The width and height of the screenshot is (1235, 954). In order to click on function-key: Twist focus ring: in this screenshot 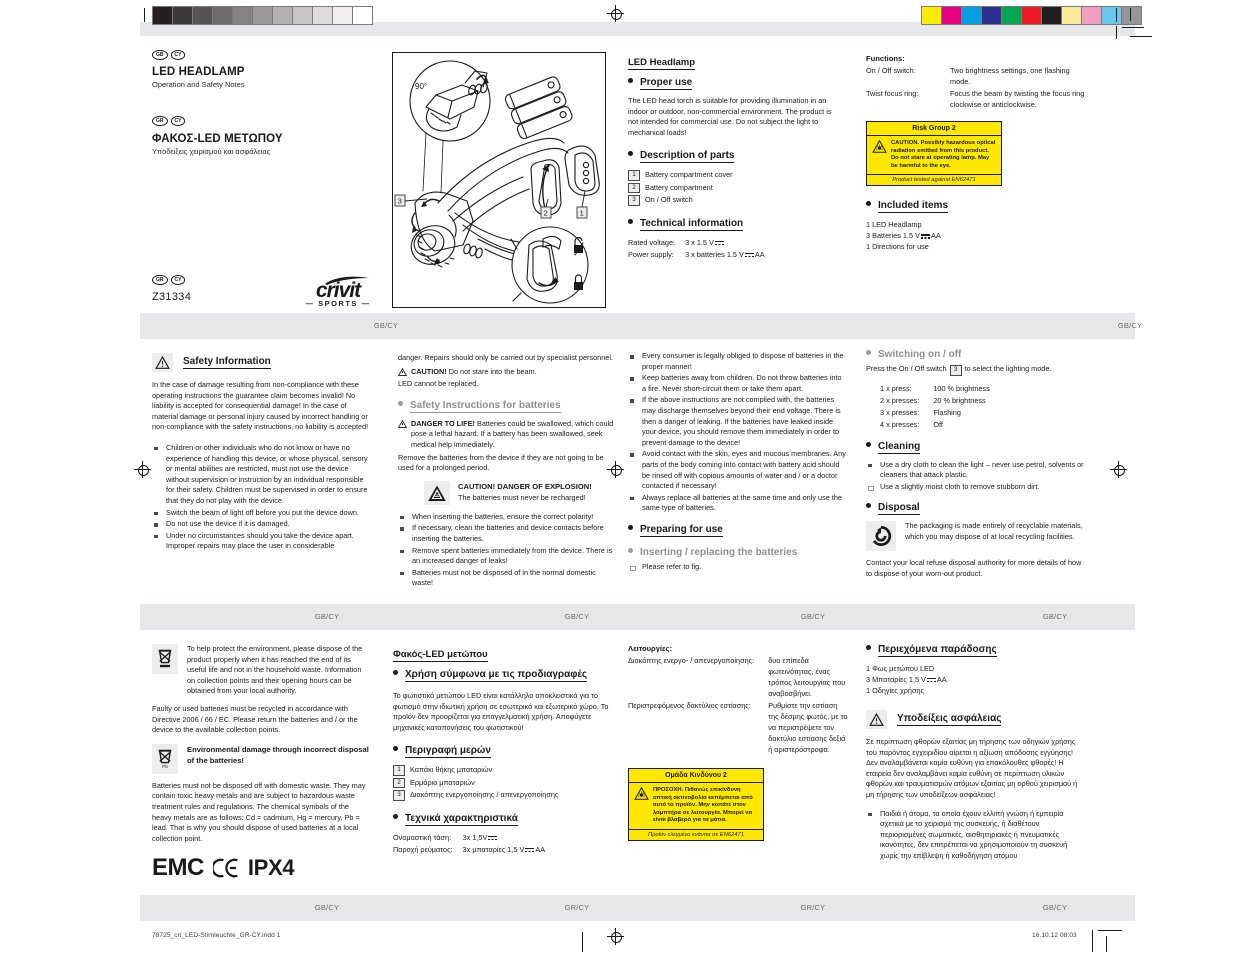, I will do `click(892, 93)`.